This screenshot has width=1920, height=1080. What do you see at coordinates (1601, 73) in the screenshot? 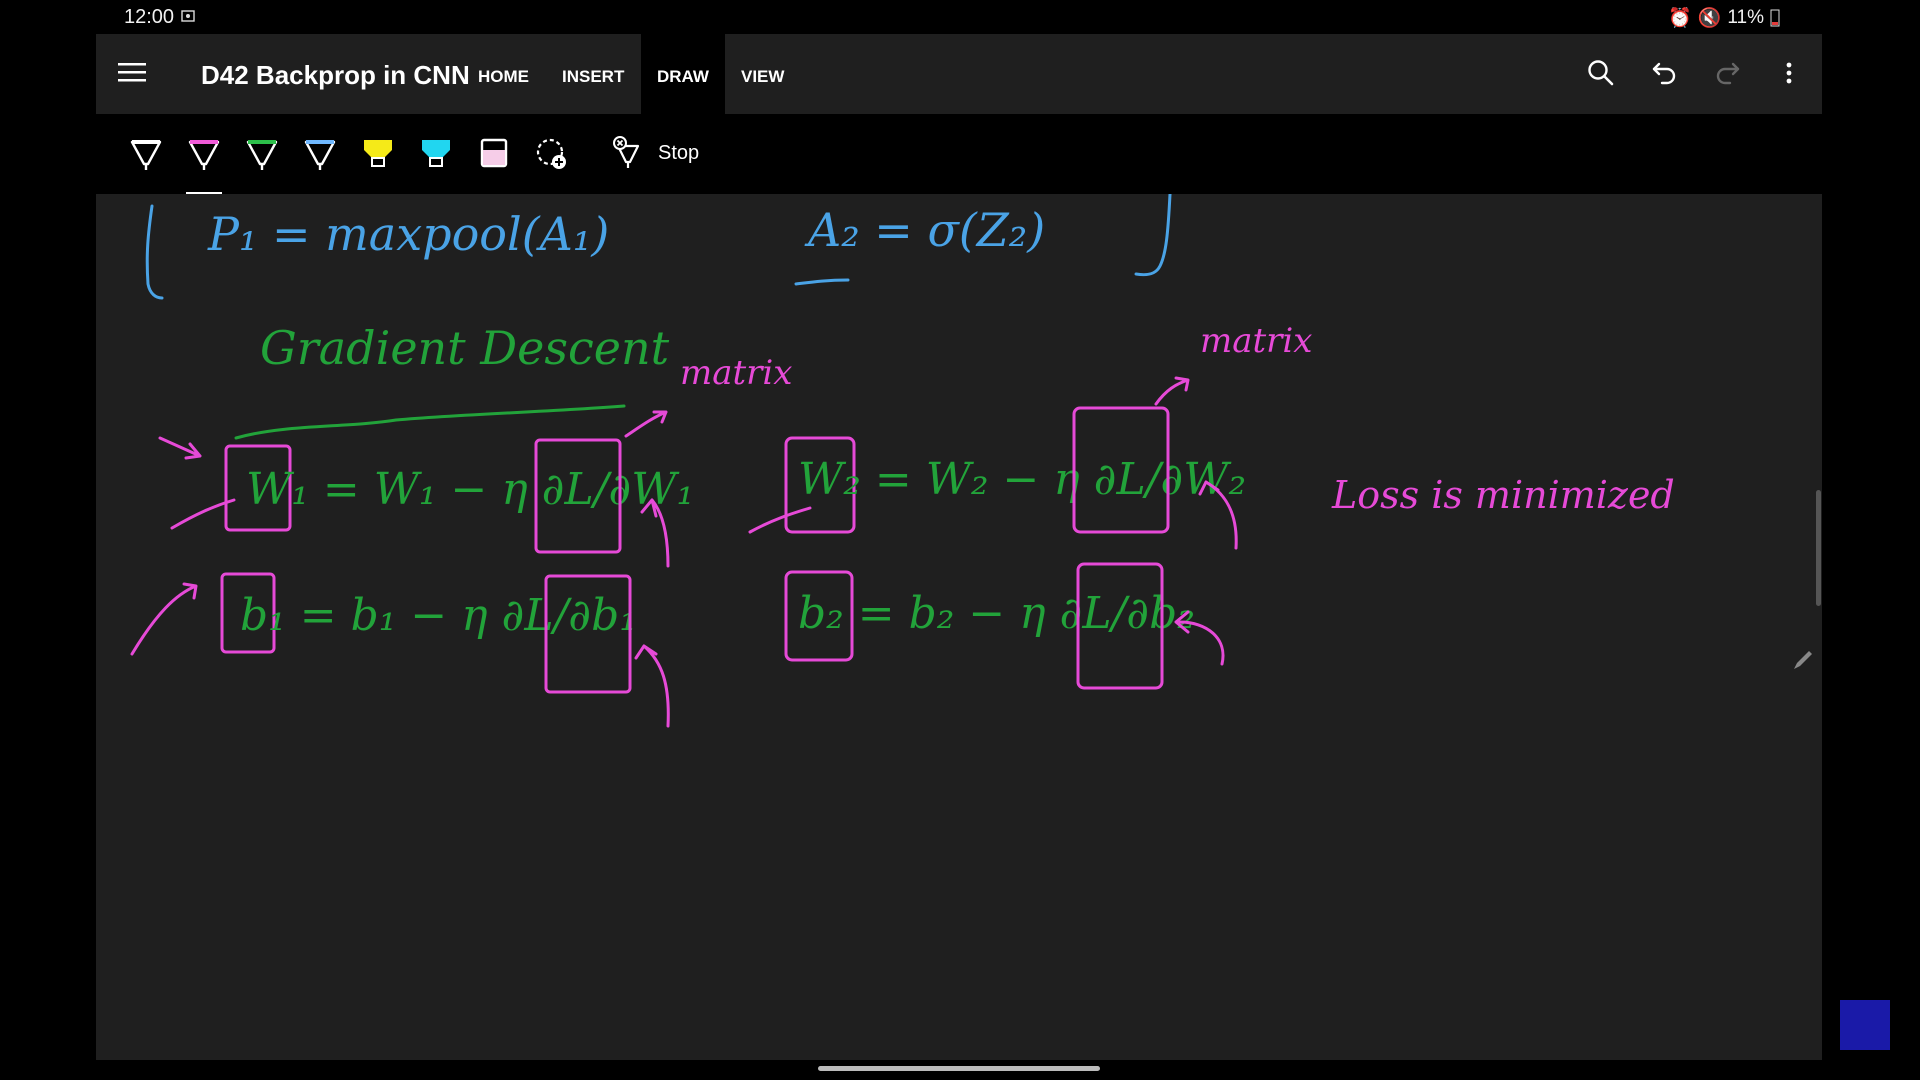
I see `search-icon` at bounding box center [1601, 73].